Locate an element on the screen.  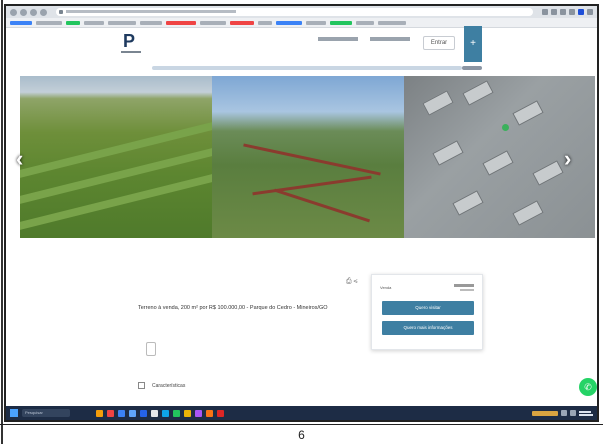
network-icon is located at coordinates (564, 413).